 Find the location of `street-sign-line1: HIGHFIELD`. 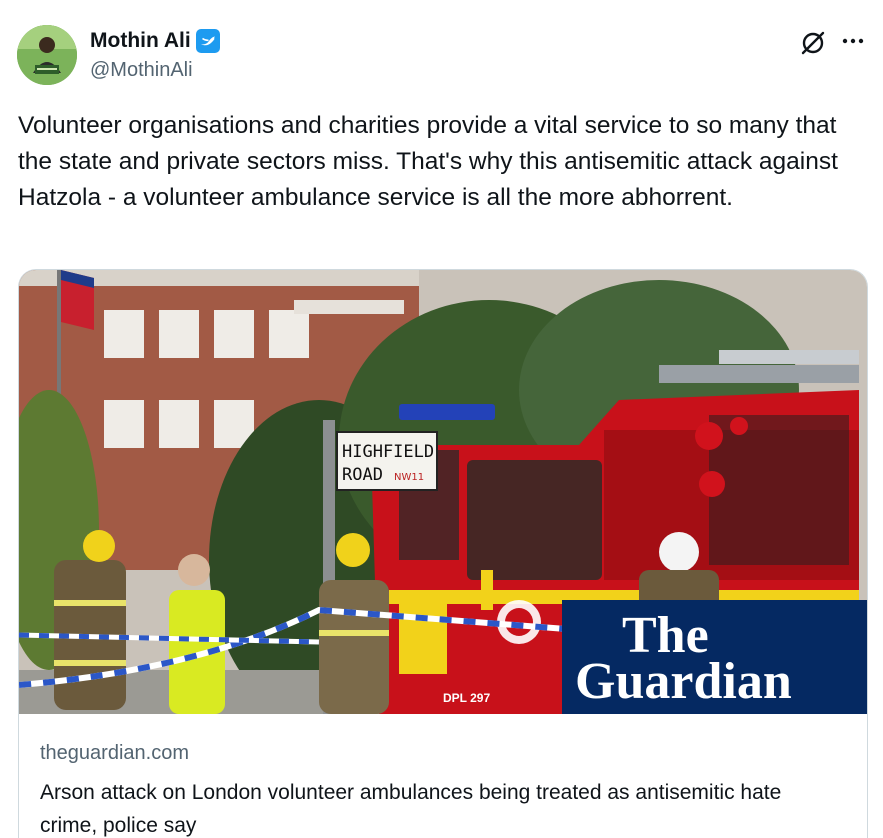

street-sign-line1: HIGHFIELD is located at coordinates (388, 452).